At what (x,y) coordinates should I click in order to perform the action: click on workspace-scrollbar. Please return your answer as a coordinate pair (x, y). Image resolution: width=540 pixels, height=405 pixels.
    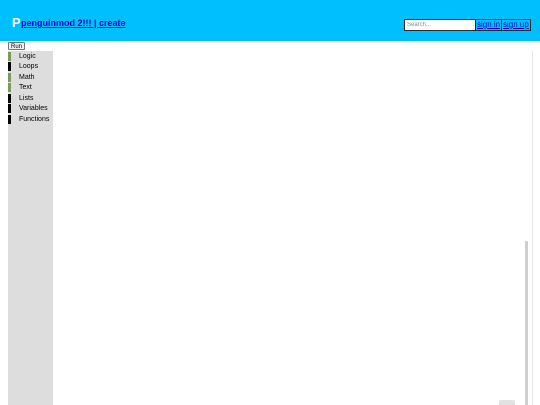
    Looking at the image, I should click on (526, 323).